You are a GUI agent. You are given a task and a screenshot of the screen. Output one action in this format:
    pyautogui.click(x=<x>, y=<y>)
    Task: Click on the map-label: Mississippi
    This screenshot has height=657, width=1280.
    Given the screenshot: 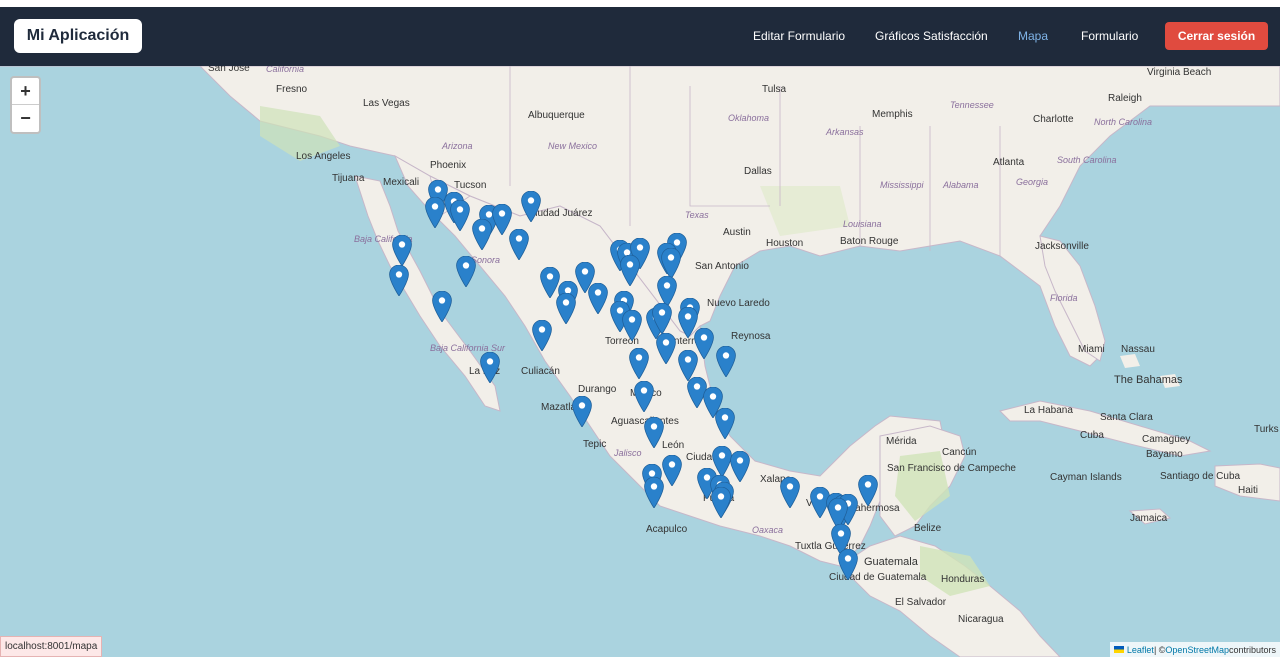 What is the action you would take?
    pyautogui.click(x=902, y=185)
    